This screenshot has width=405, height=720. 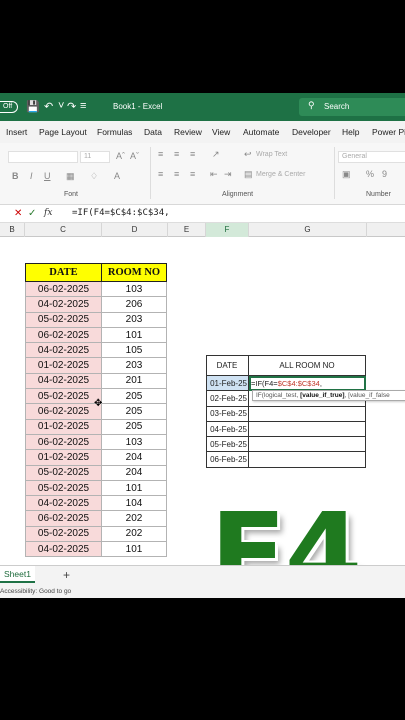 What do you see at coordinates (227, 383) in the screenshot?
I see `lookup-date-cell: 01-Feb-25` at bounding box center [227, 383].